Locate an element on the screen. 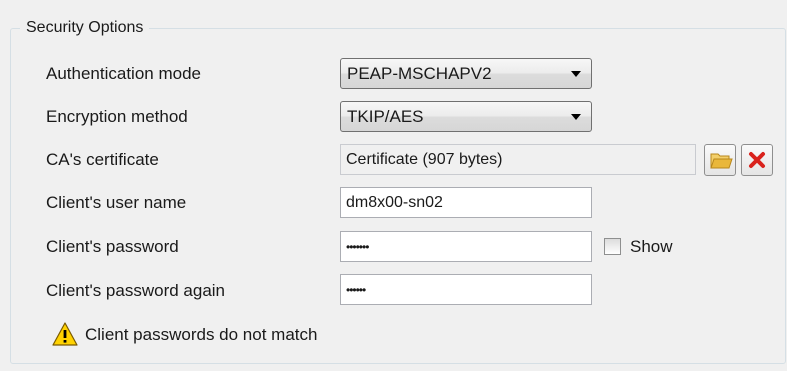 This screenshot has width=787, height=371. browse-certificate-button is located at coordinates (720, 160).